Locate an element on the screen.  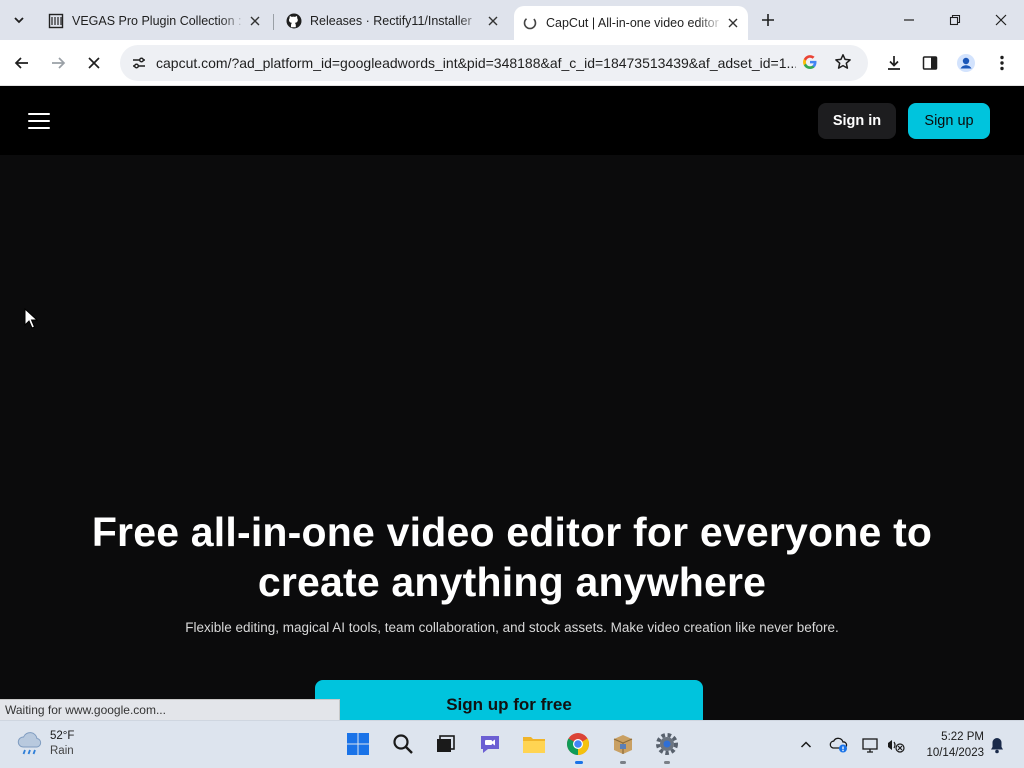
file-explorer-button is located at coordinates (534, 744).